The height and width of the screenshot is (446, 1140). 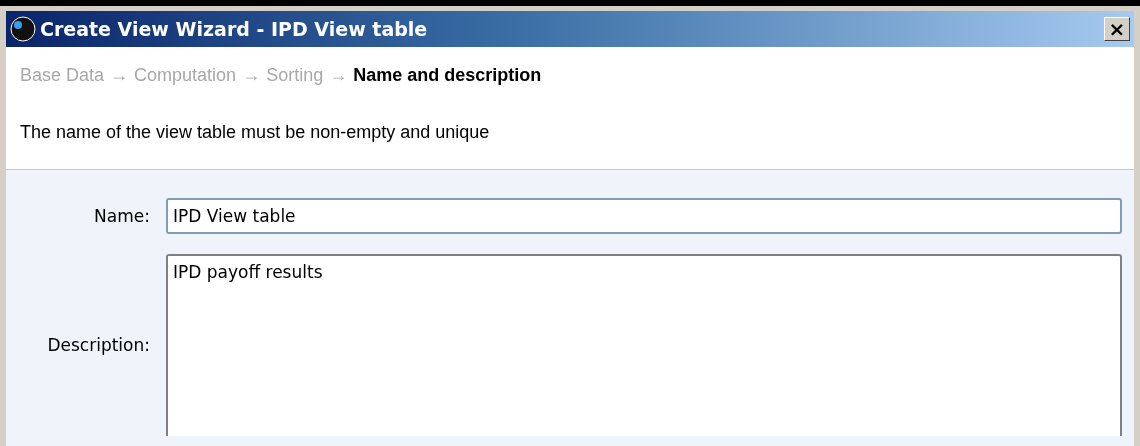 What do you see at coordinates (234, 29) in the screenshot?
I see `window-title: Create View Wizard - IPD View table` at bounding box center [234, 29].